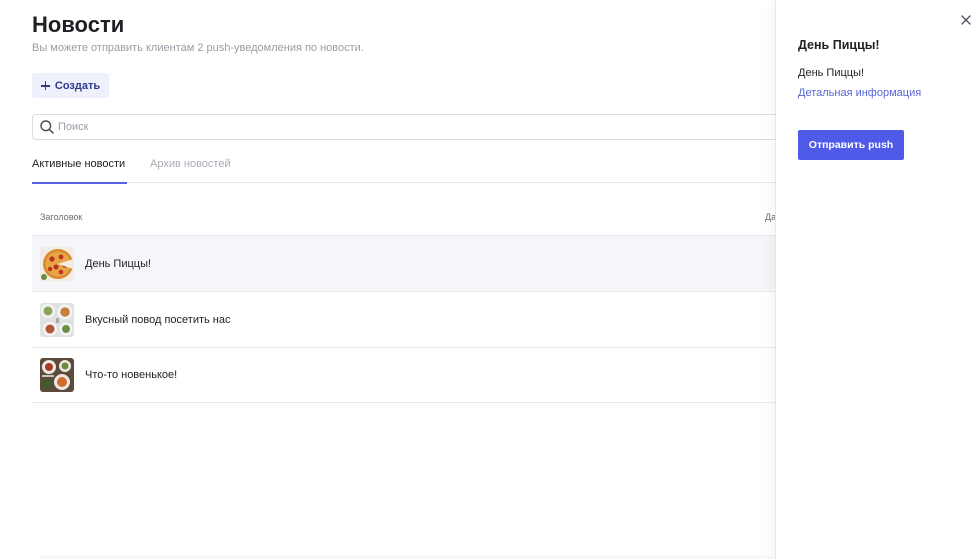  I want to click on bottom-edge, so click(408, 555).